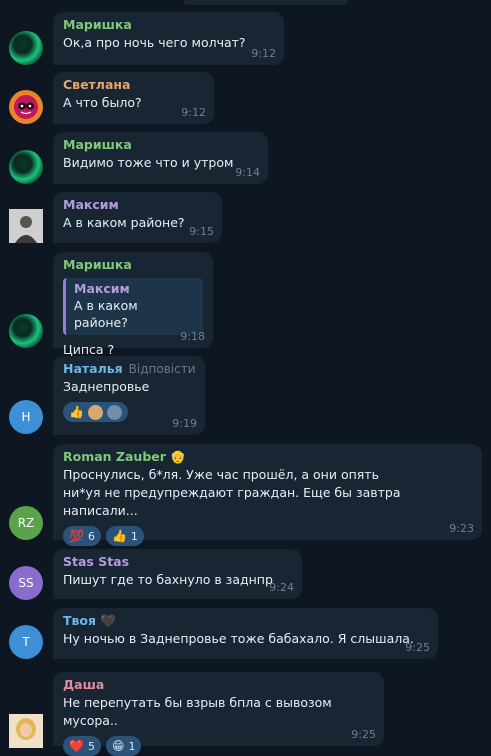  I want to click on reaction-count: 5, so click(91, 746).